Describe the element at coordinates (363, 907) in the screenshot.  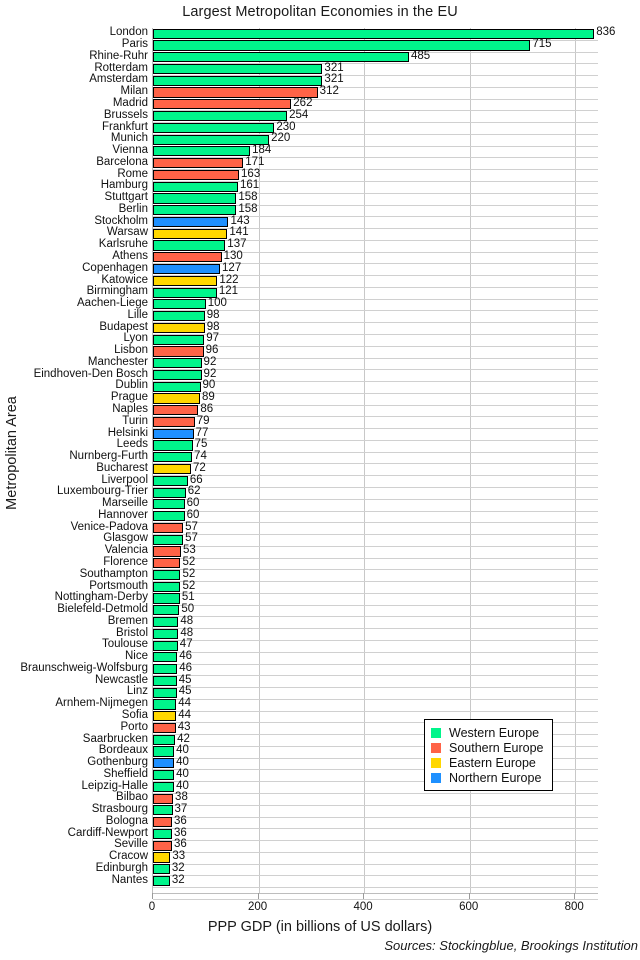
I see `x-tick-label: 400` at that location.